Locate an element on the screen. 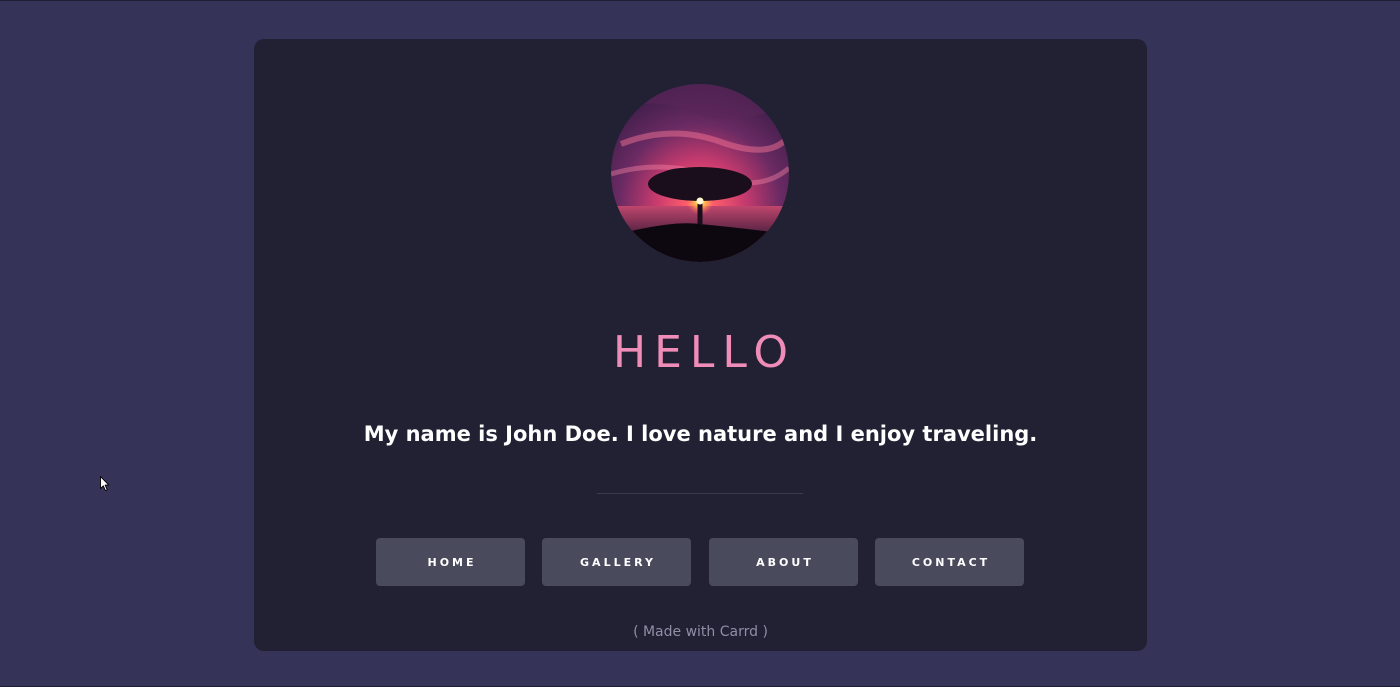  page-title: HELLO is located at coordinates (704, 352).